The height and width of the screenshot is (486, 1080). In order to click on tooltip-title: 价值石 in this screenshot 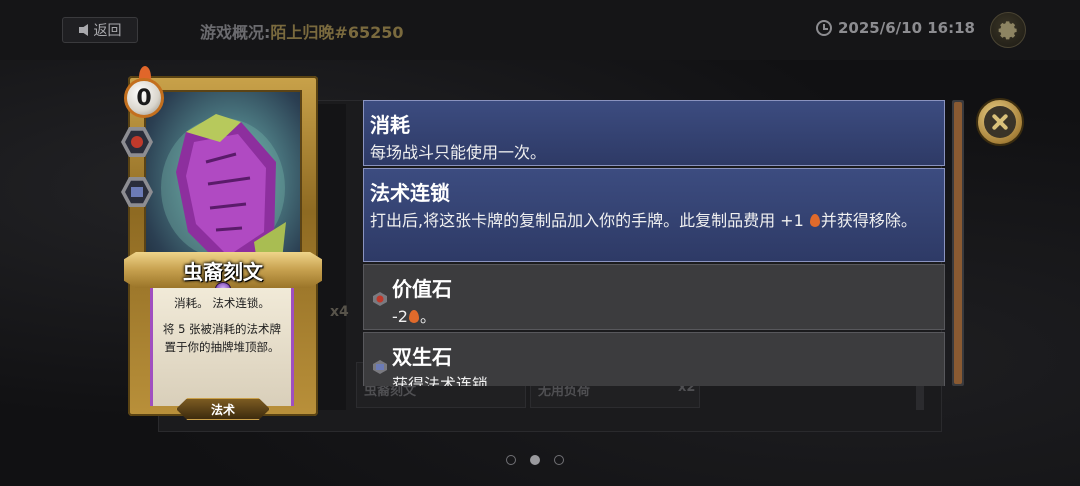, I will do `click(422, 289)`.